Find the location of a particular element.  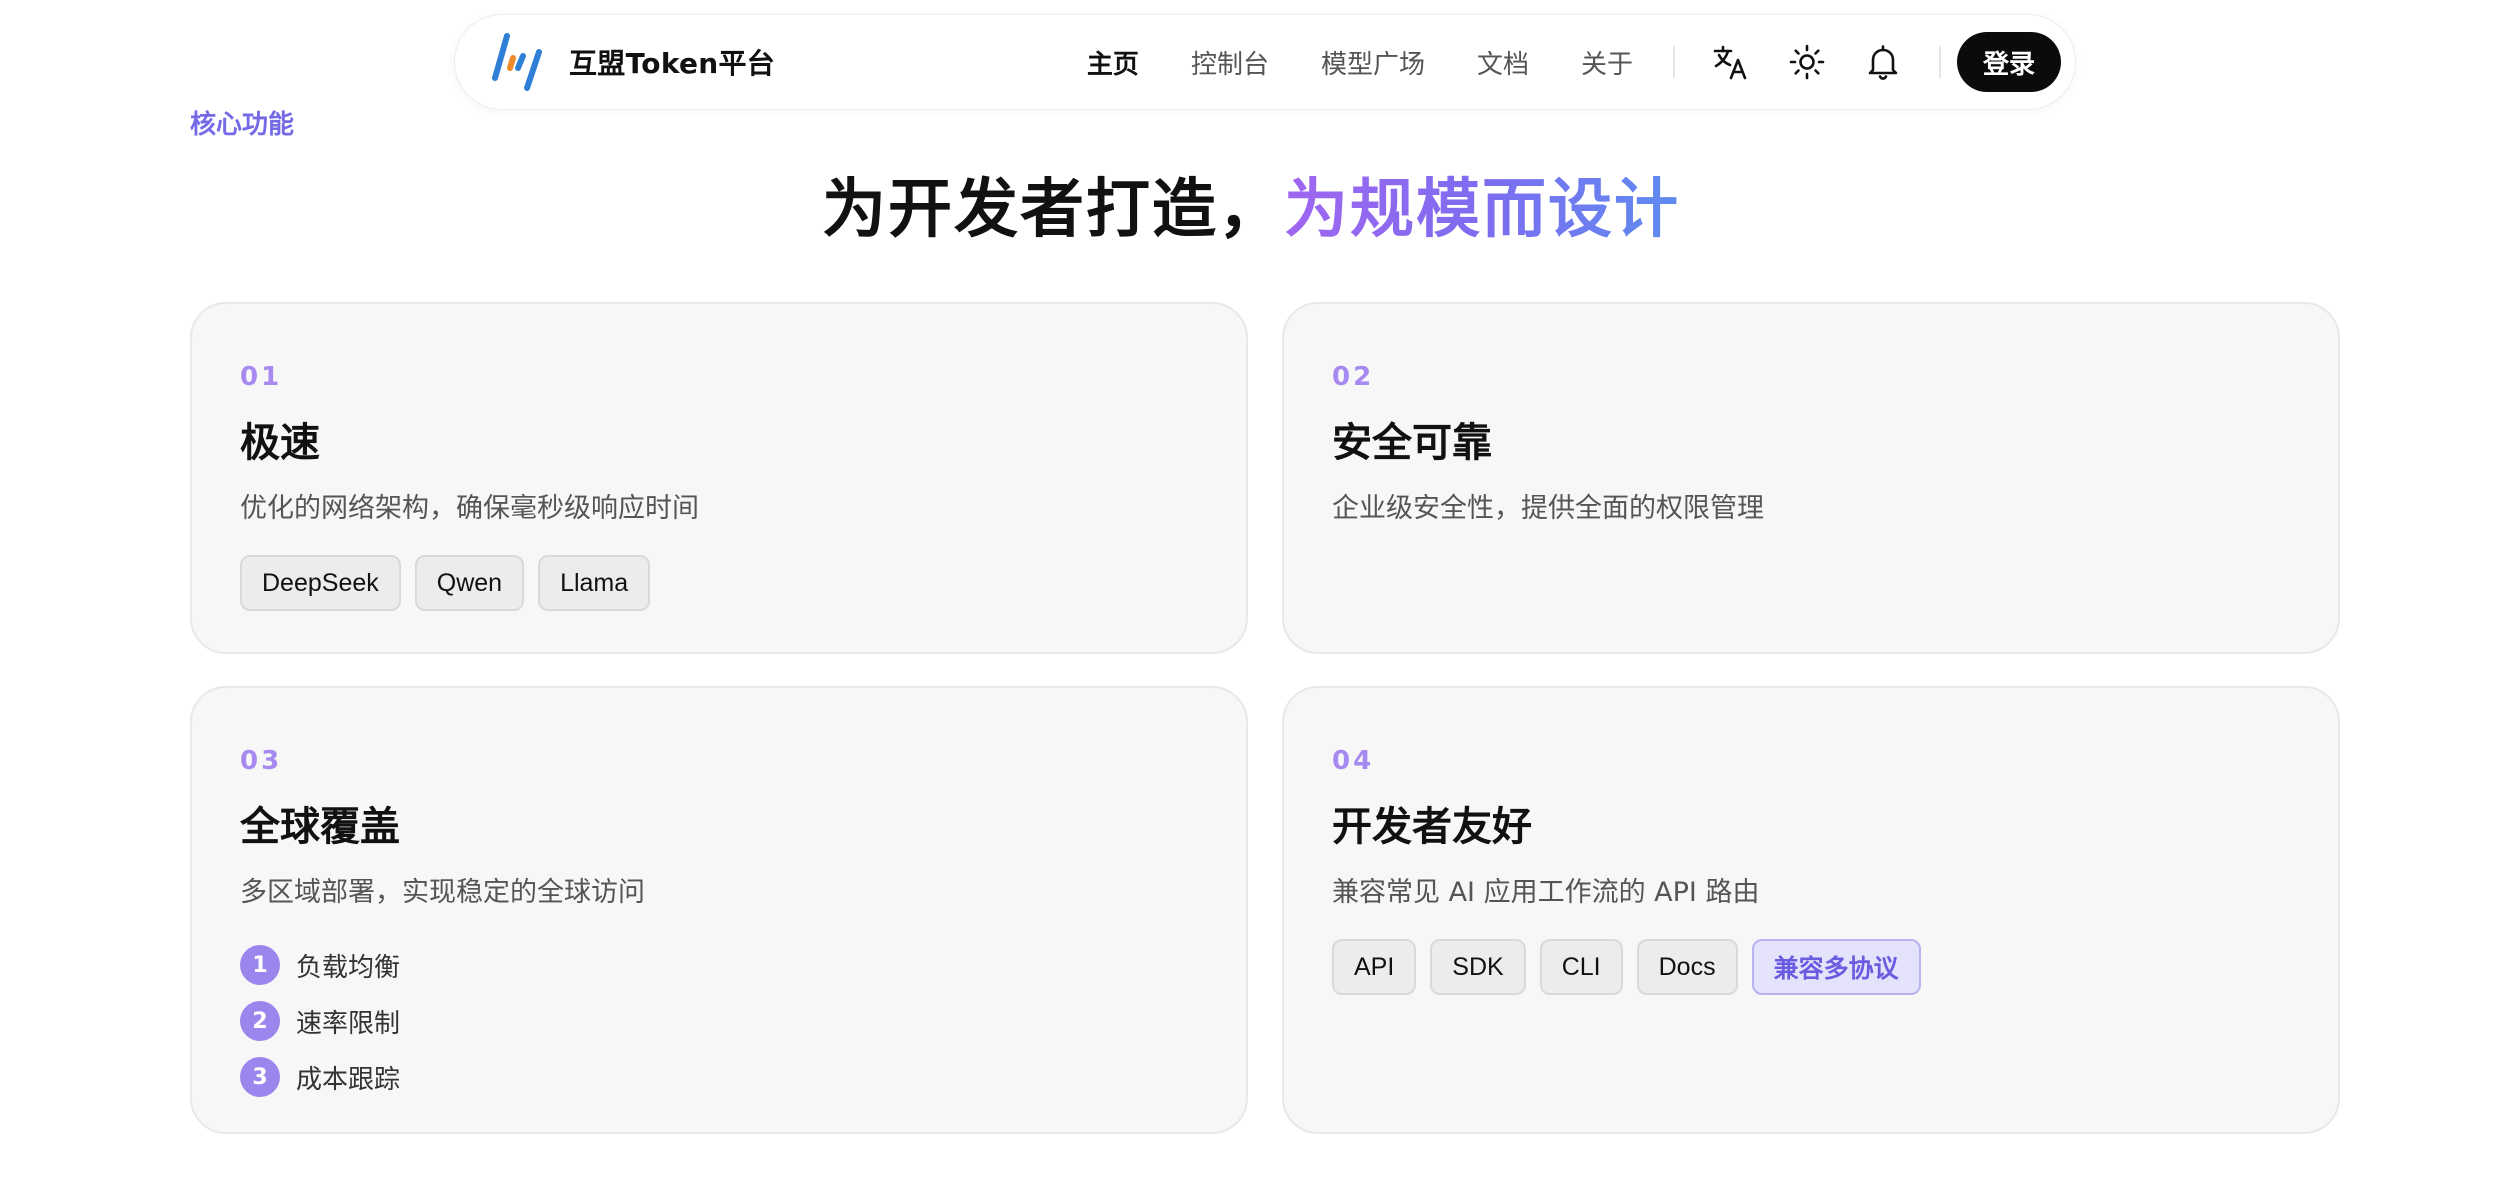

brand-logo-icon is located at coordinates (517, 62).